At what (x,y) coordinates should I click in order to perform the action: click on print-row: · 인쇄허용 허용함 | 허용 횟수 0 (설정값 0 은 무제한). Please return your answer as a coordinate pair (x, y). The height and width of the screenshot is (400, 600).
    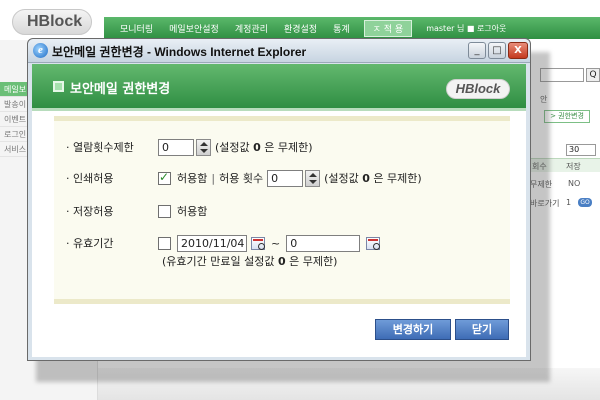
    Looking at the image, I should click on (244, 178).